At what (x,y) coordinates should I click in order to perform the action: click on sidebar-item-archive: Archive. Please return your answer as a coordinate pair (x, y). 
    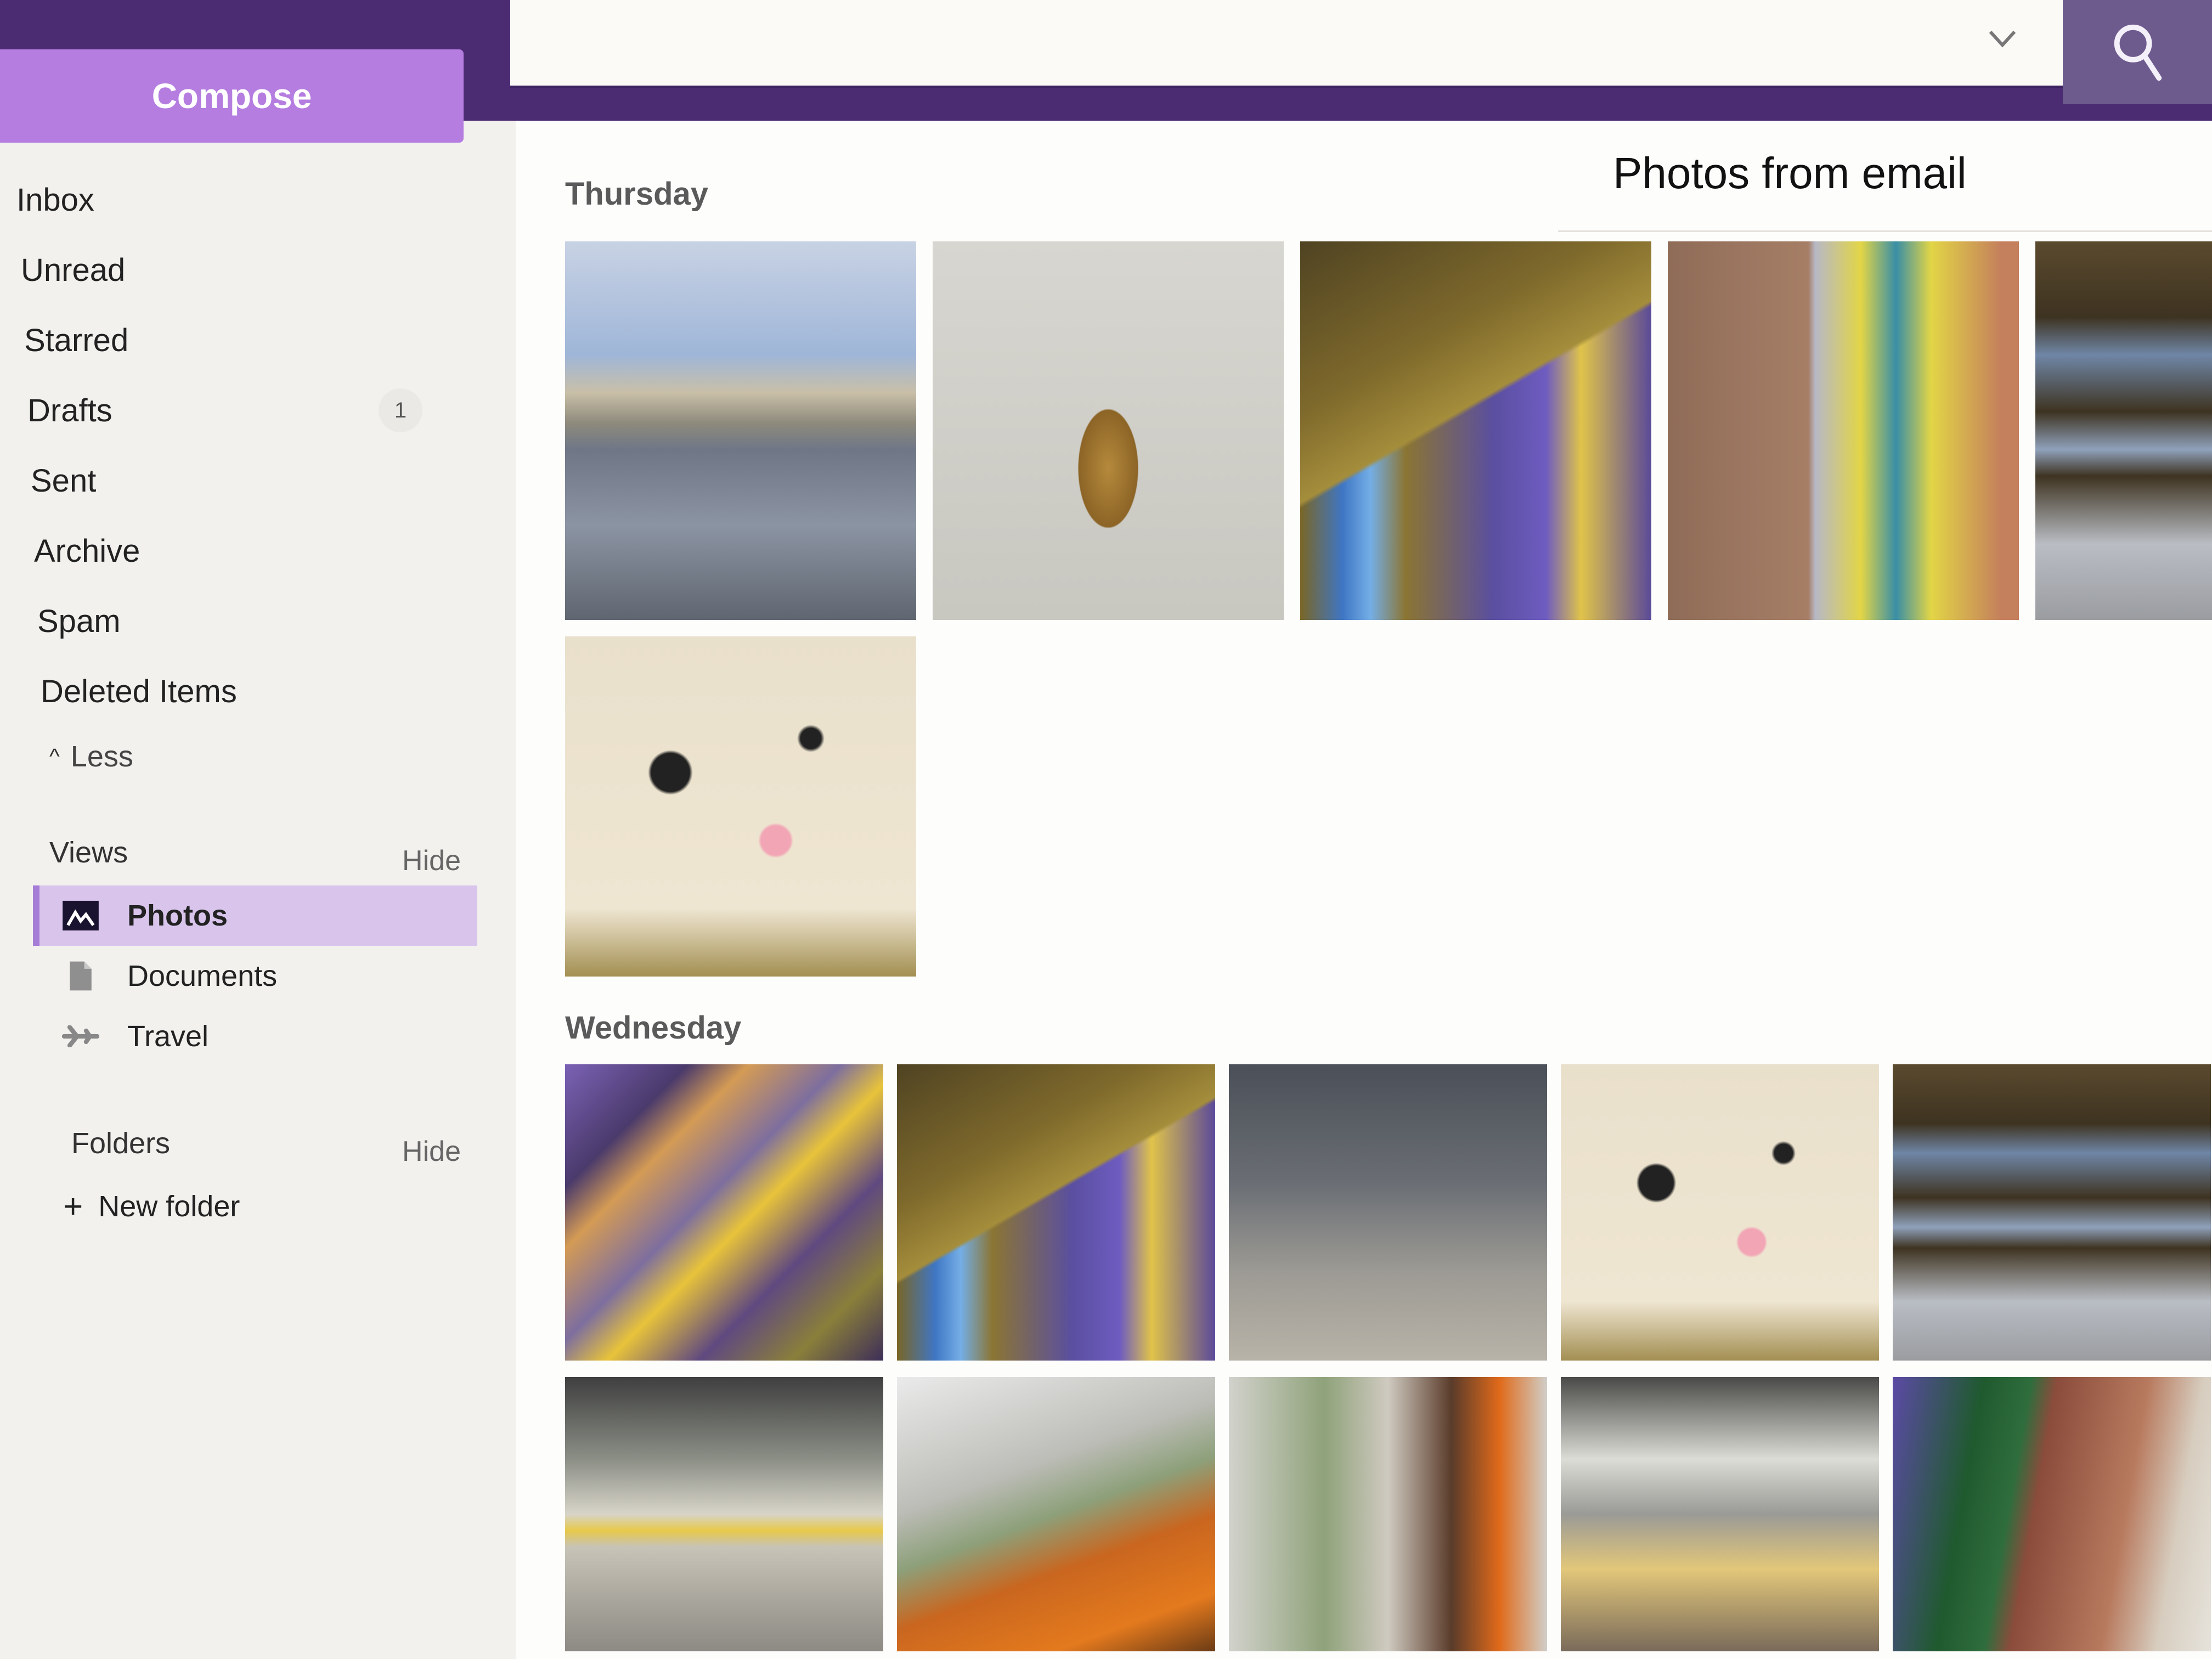
    Looking at the image, I should click on (247, 551).